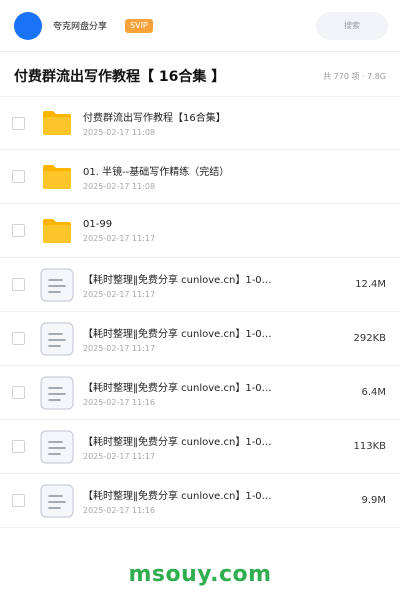  I want to click on file-name: 付费群流出写作教程【16合集】, so click(154, 118).